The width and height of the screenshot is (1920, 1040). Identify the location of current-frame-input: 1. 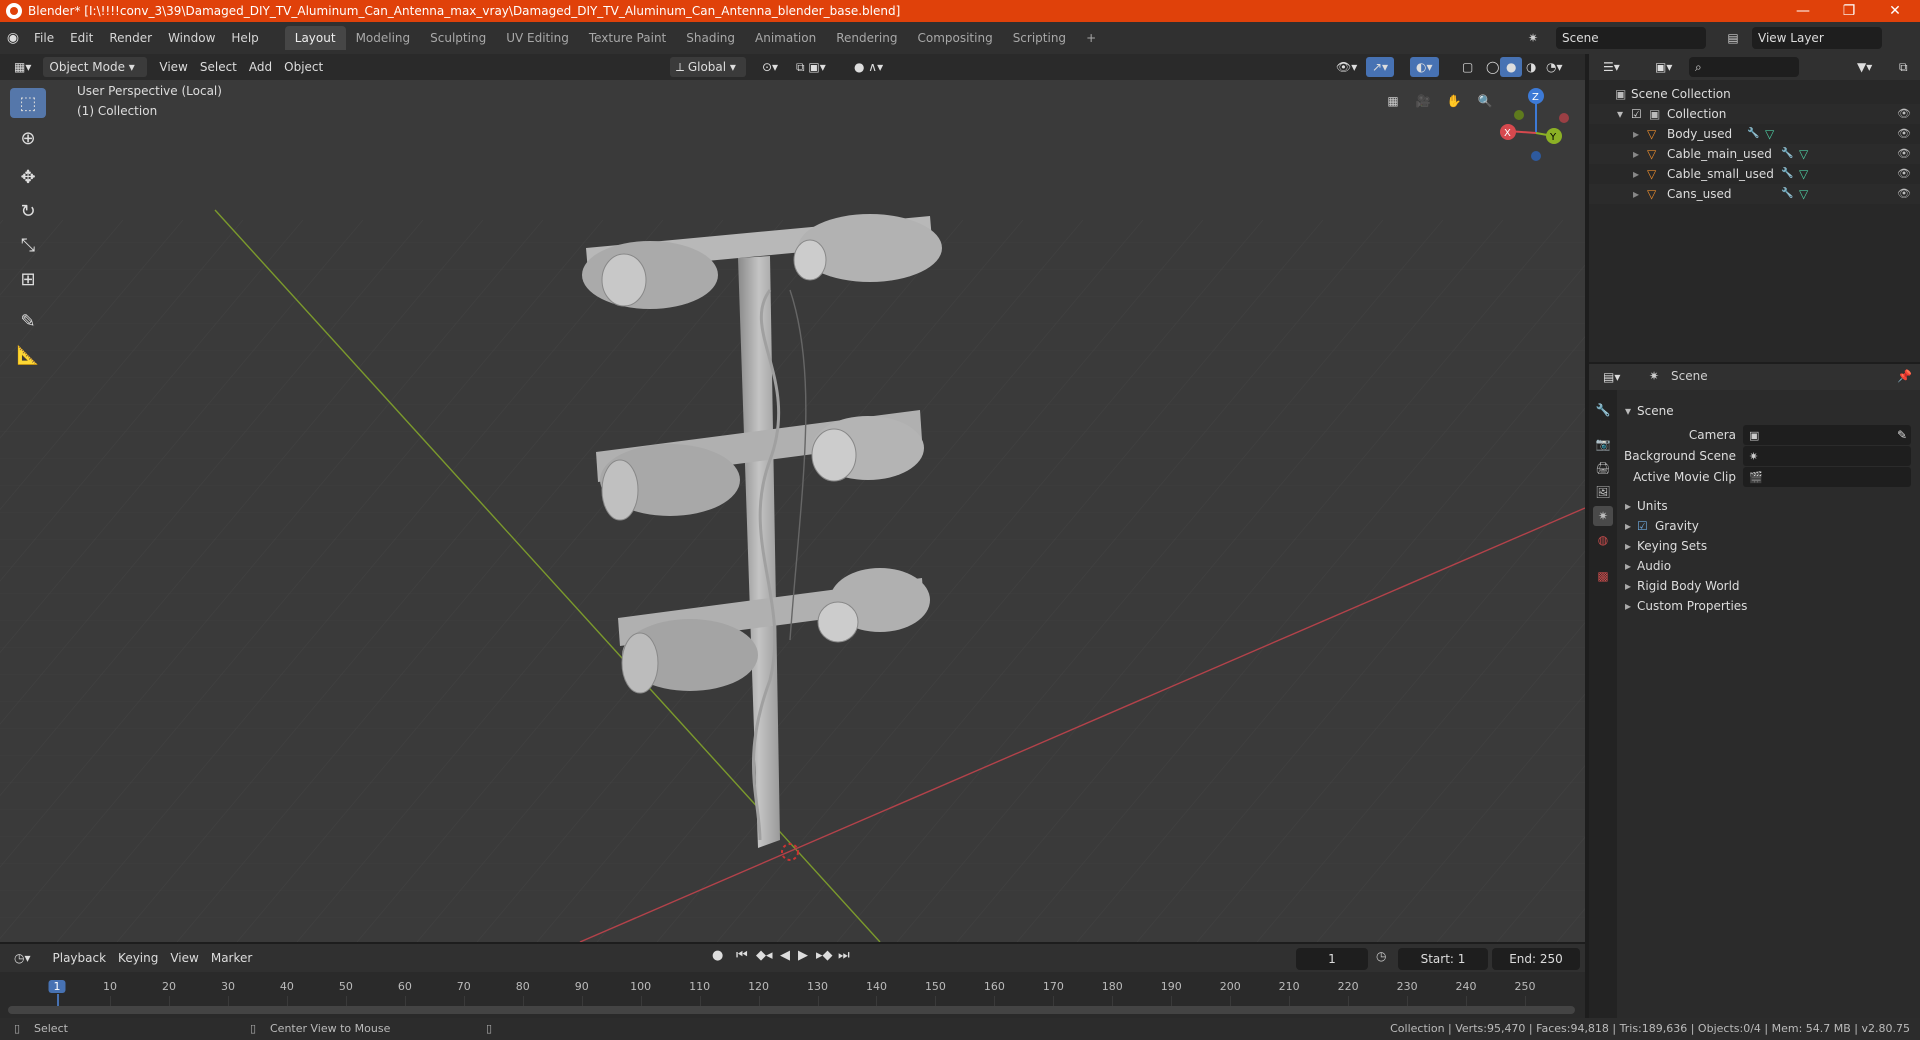
(1332, 959).